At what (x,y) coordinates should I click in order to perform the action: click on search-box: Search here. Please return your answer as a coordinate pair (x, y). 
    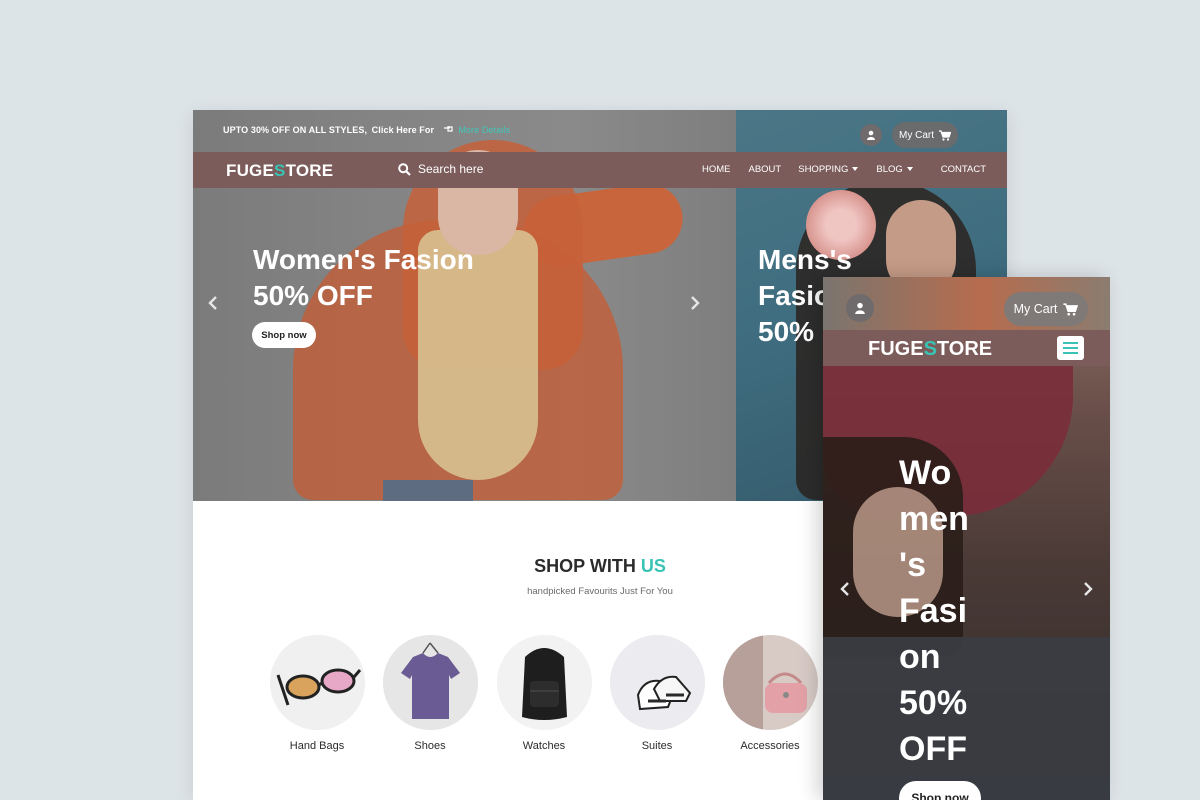
    Looking at the image, I should click on (440, 169).